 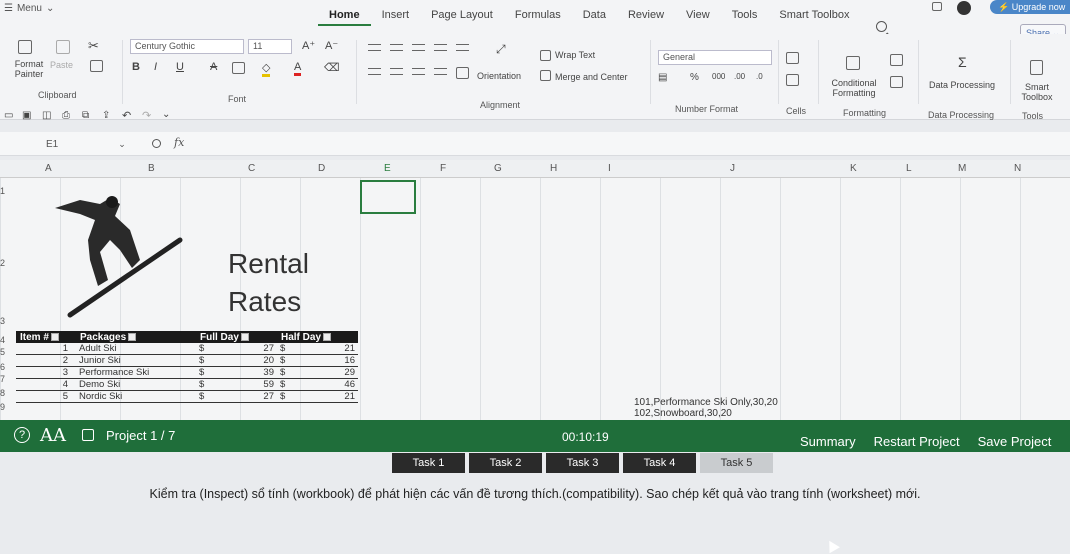 I want to click on header-packages: Packages, so click(x=136, y=337).